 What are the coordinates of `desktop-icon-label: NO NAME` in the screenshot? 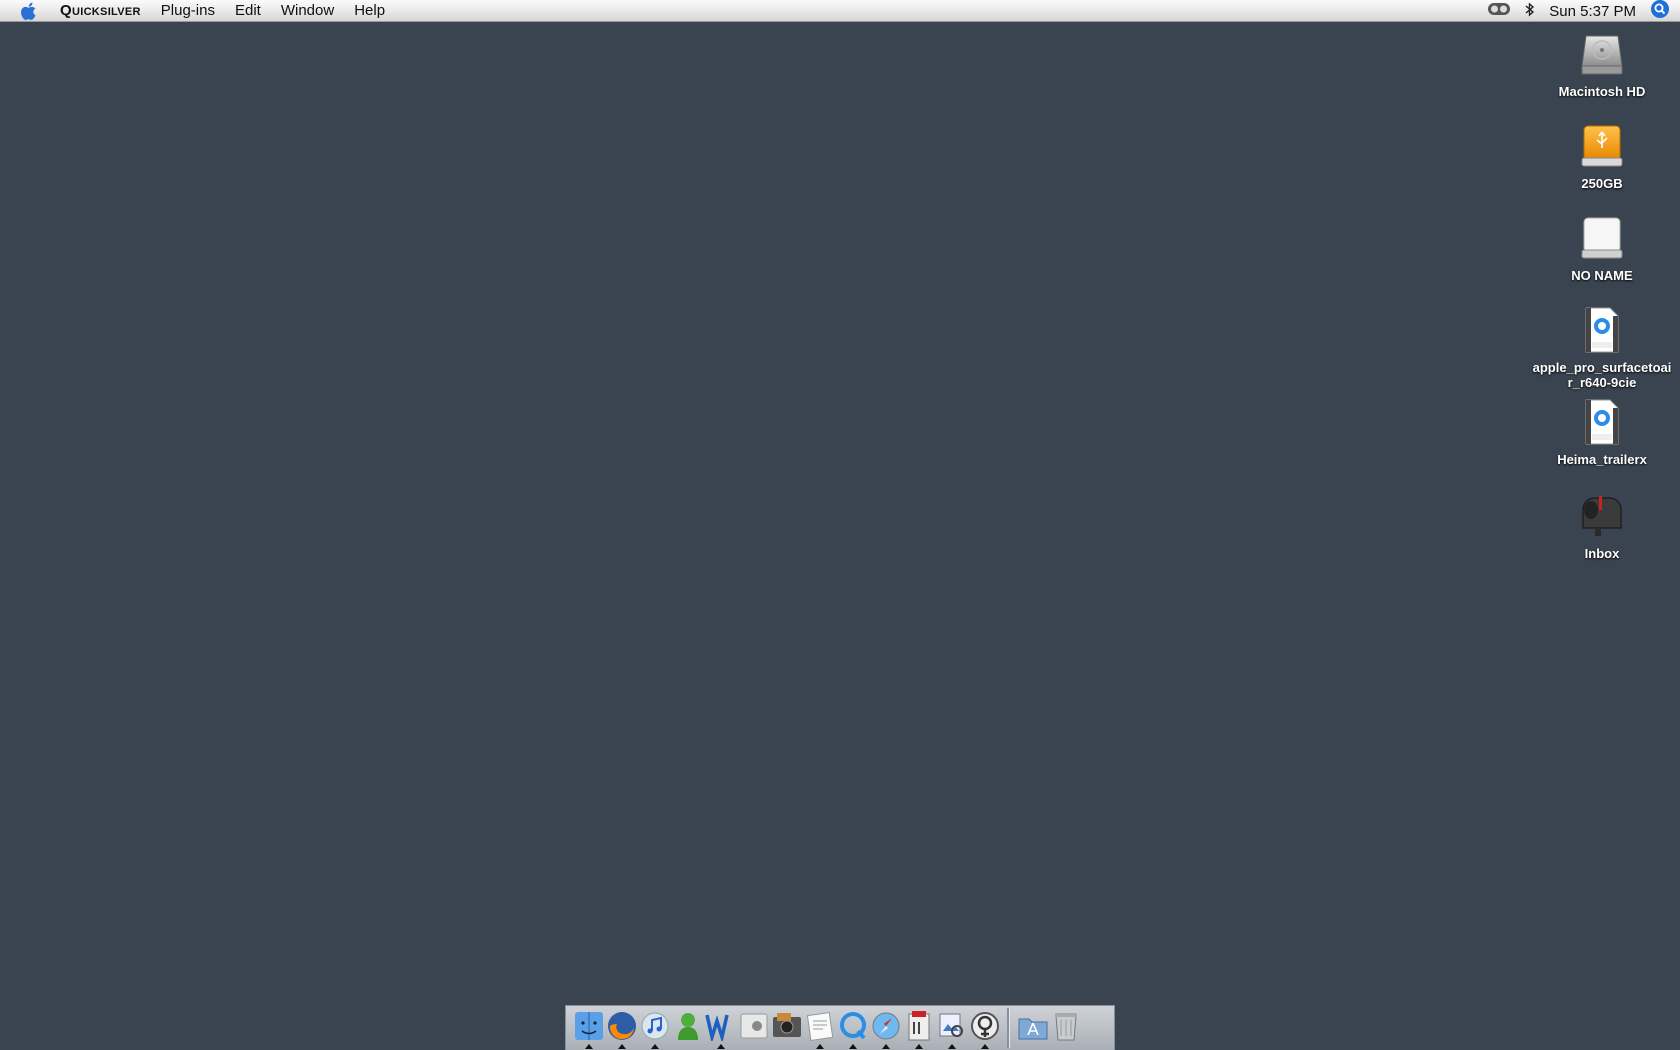 It's located at (1602, 275).